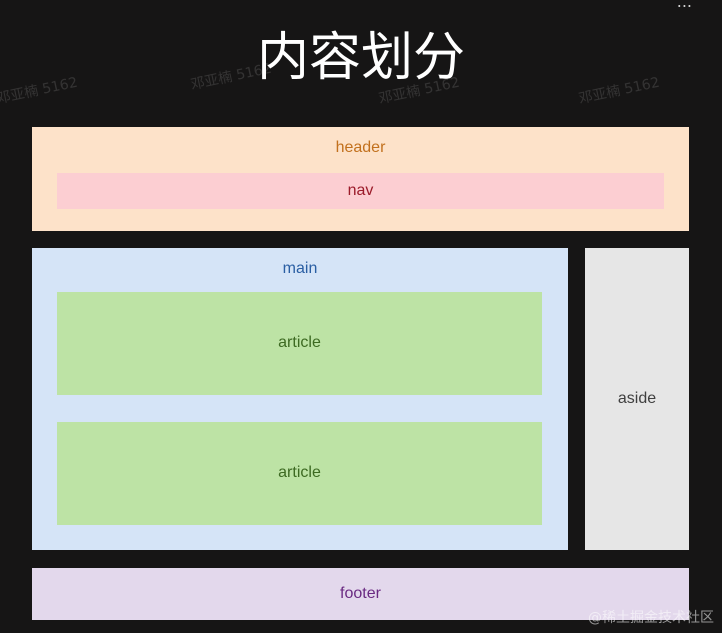 This screenshot has width=722, height=633. Describe the element at coordinates (360, 147) in the screenshot. I see `header-label: header` at that location.